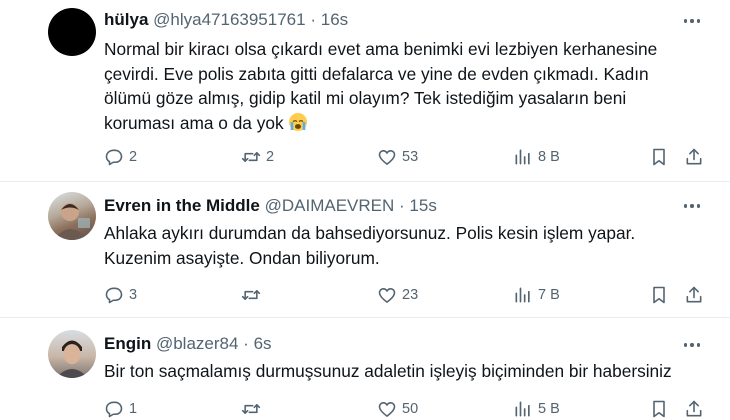  What do you see at coordinates (410, 295) in the screenshot?
I see `like-count: 23` at bounding box center [410, 295].